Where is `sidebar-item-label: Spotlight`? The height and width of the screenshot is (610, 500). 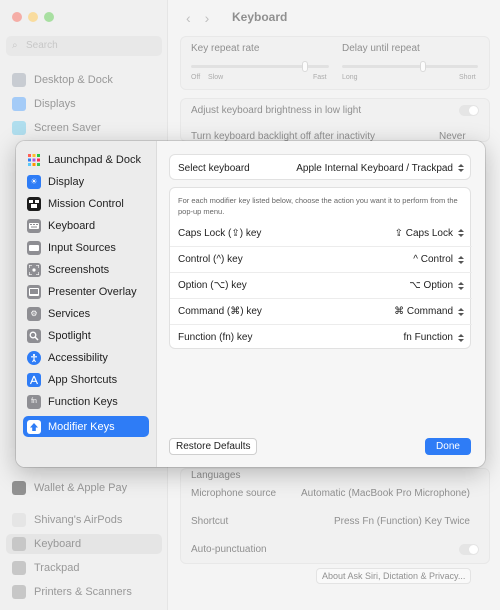
sidebar-item-label: Spotlight is located at coordinates (69, 335).